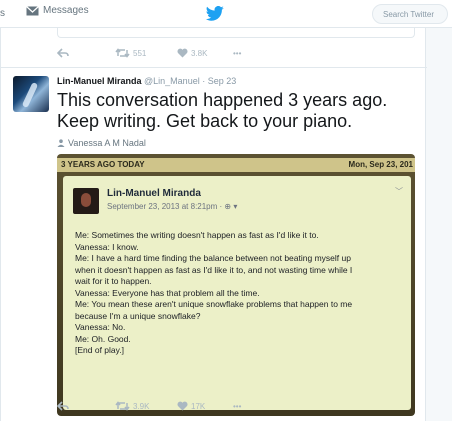 This screenshot has height=421, width=452. I want to click on like-button: 3.8K, so click(205, 53).